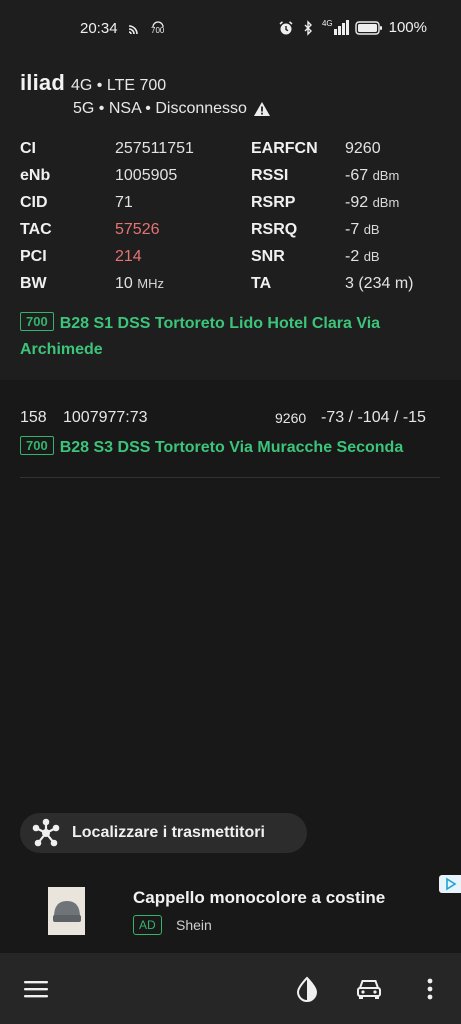 The image size is (461, 1024). Describe the element at coordinates (357, 175) in the screenshot. I see `value-rssi: -67` at that location.